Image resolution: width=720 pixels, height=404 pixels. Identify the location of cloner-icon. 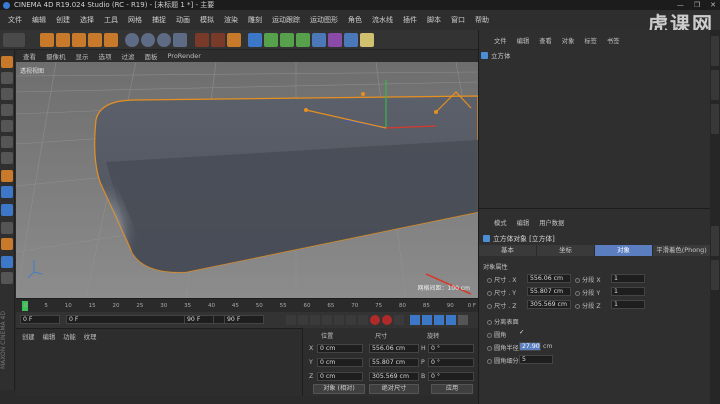
(319, 40).